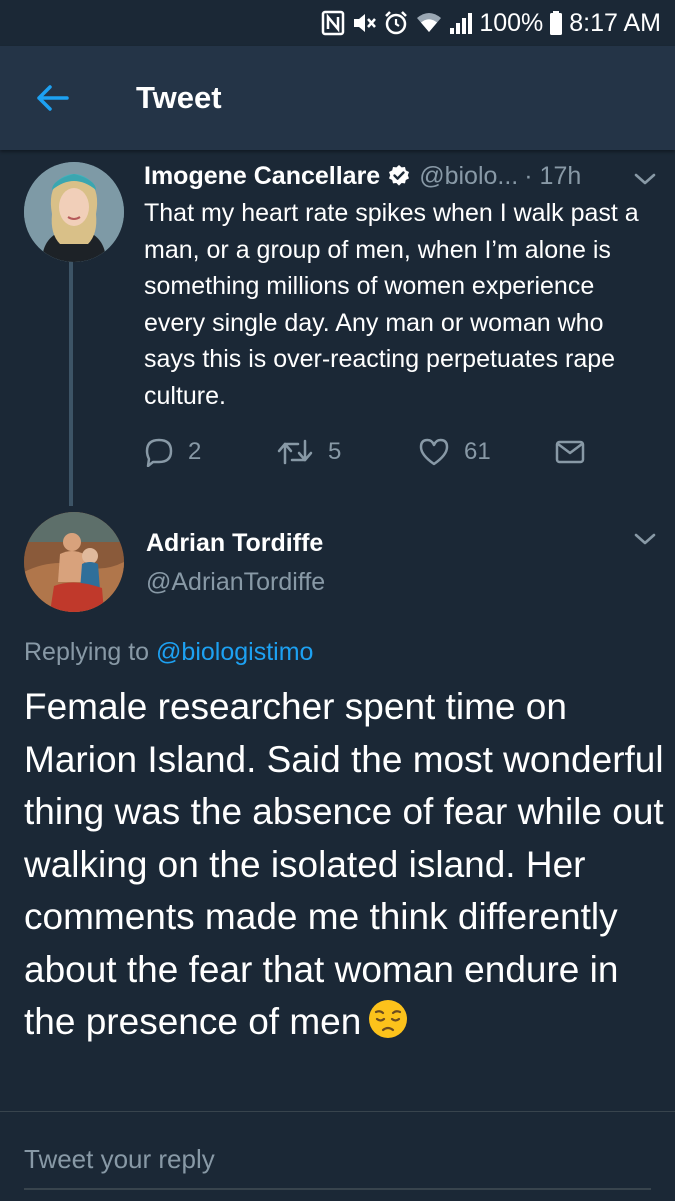  What do you see at coordinates (195, 451) in the screenshot?
I see `reply-count: 2` at bounding box center [195, 451].